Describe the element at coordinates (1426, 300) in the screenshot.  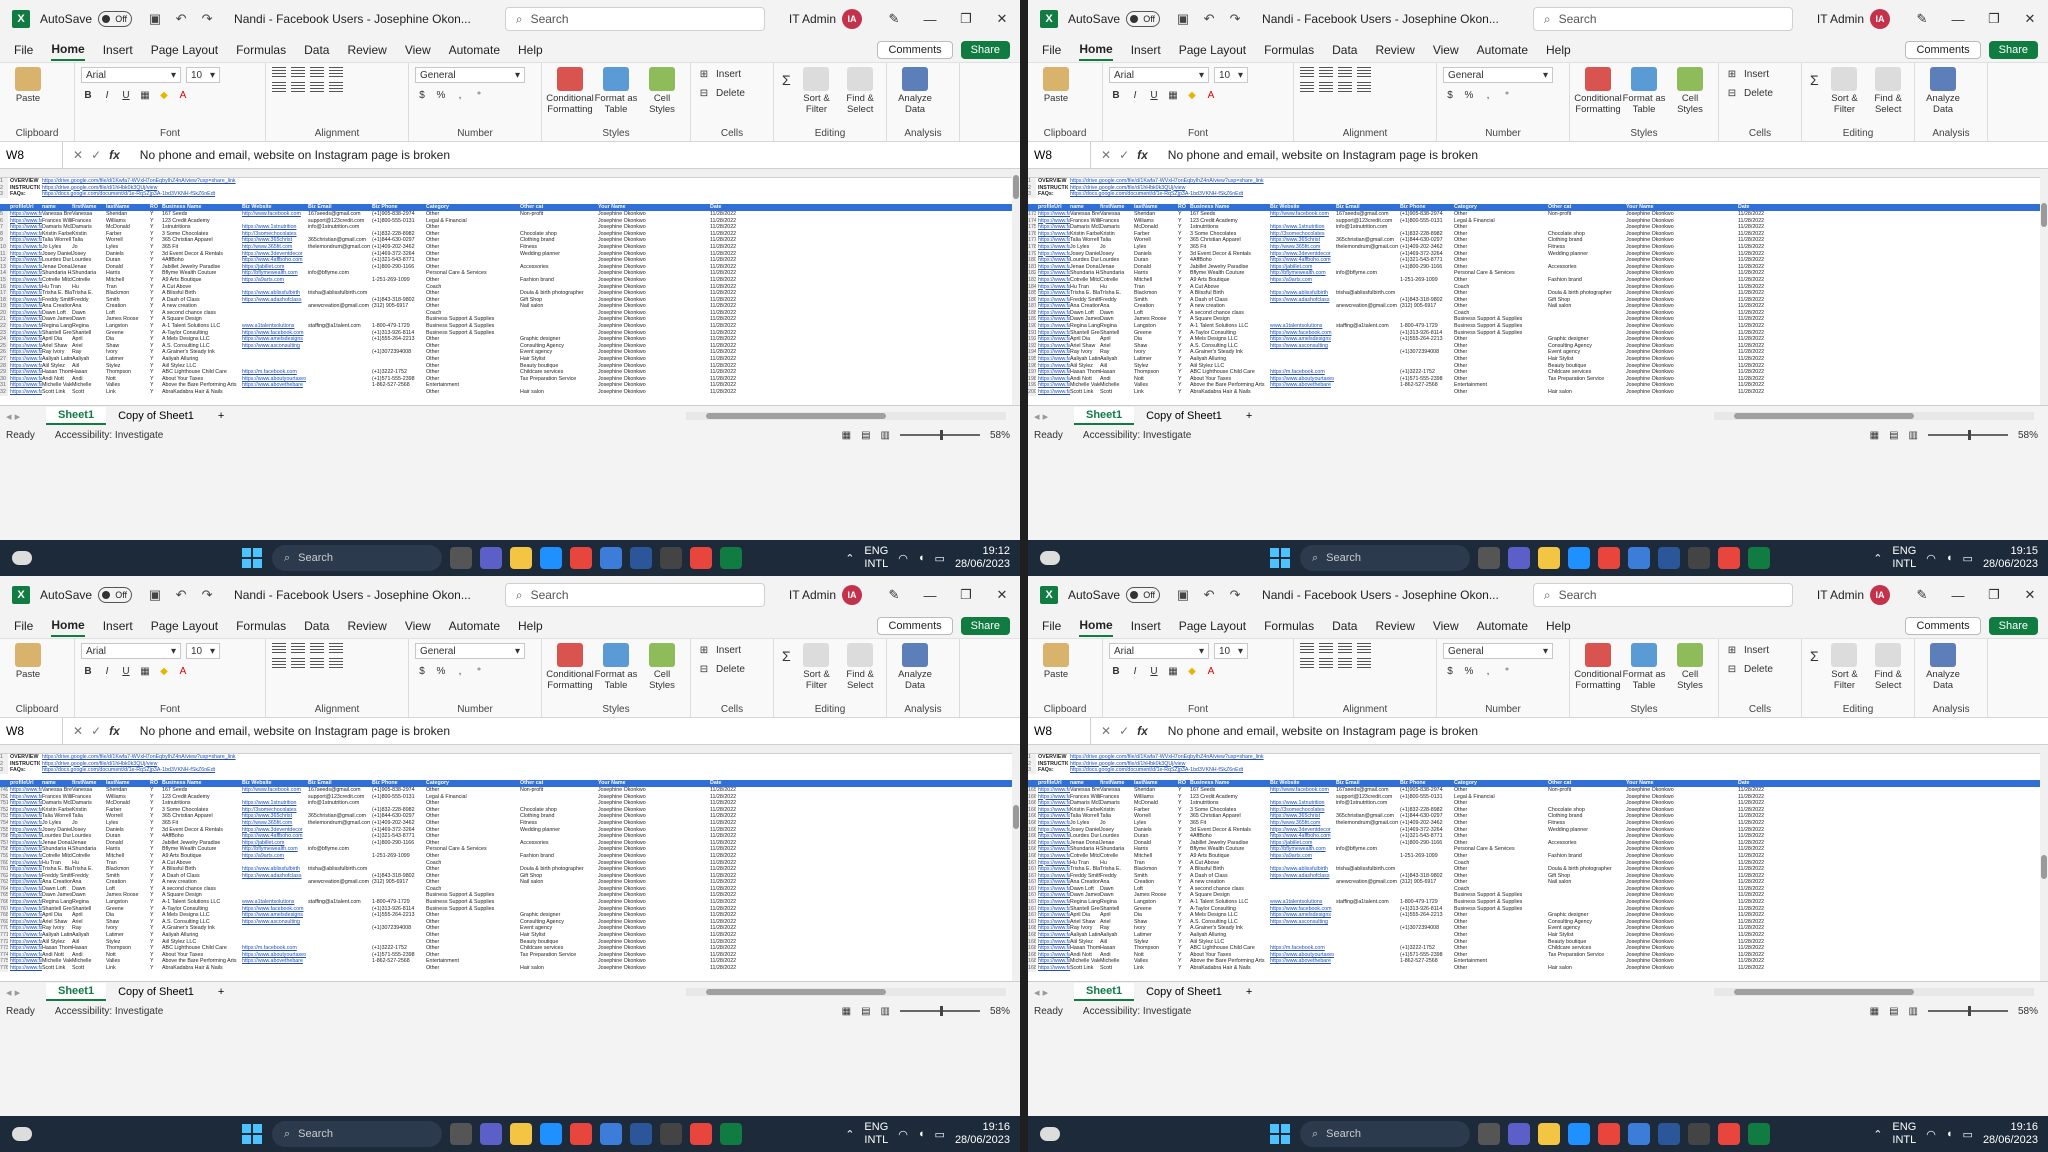
I see `table-cell: (+1)843-318-9802` at that location.